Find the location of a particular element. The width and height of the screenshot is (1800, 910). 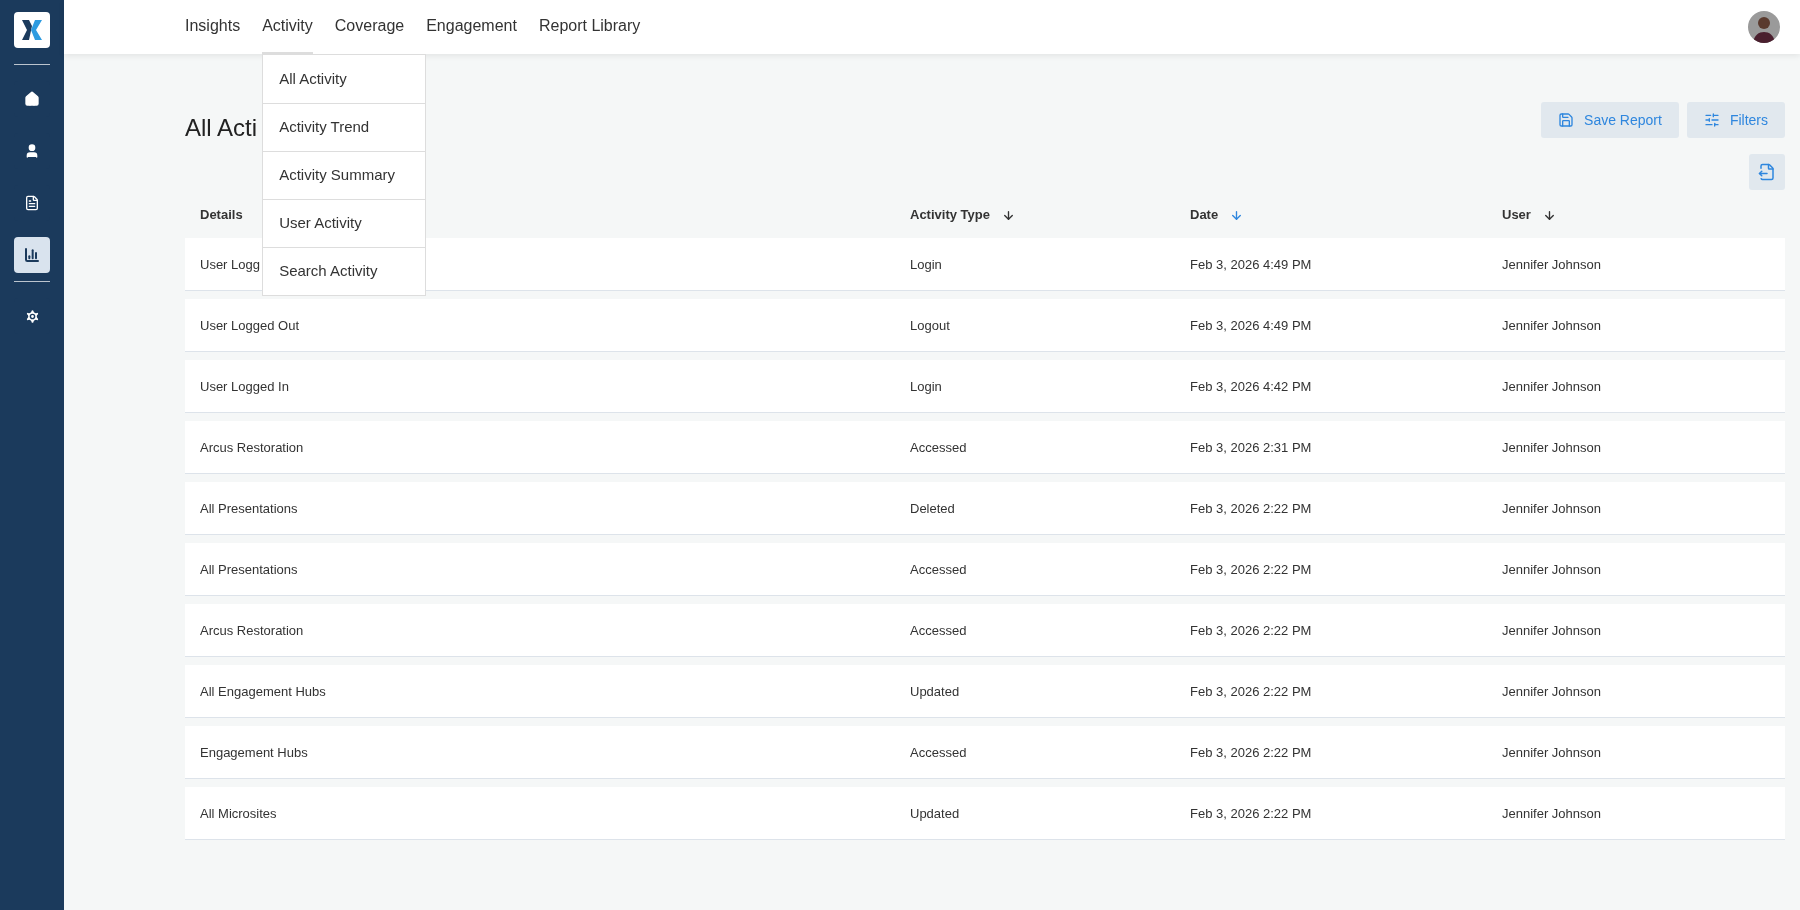

file-export-icon is located at coordinates (1767, 172).